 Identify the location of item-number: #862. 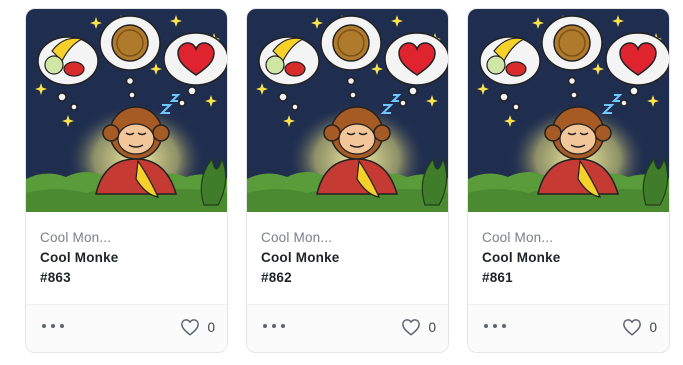
(276, 277).